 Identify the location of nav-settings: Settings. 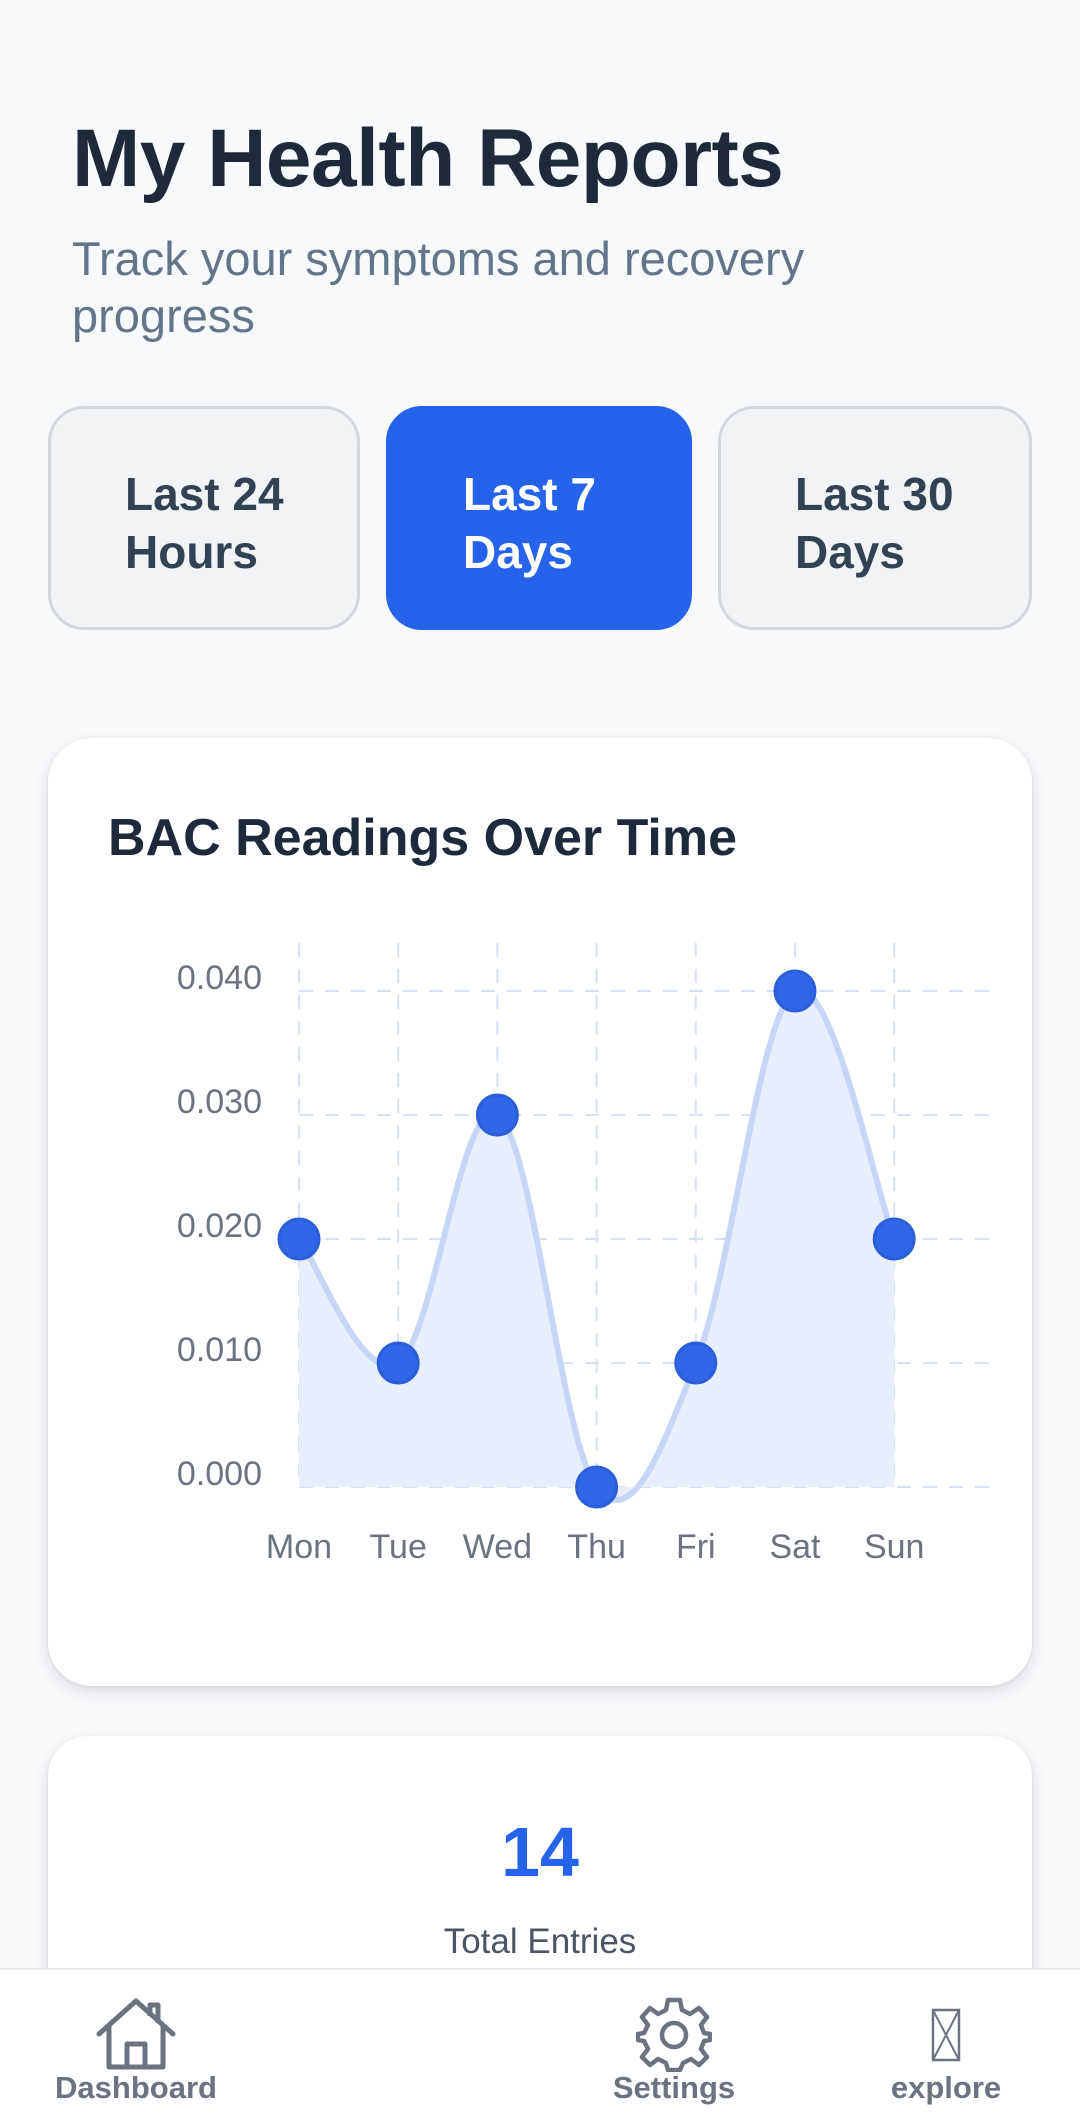
(674, 2043).